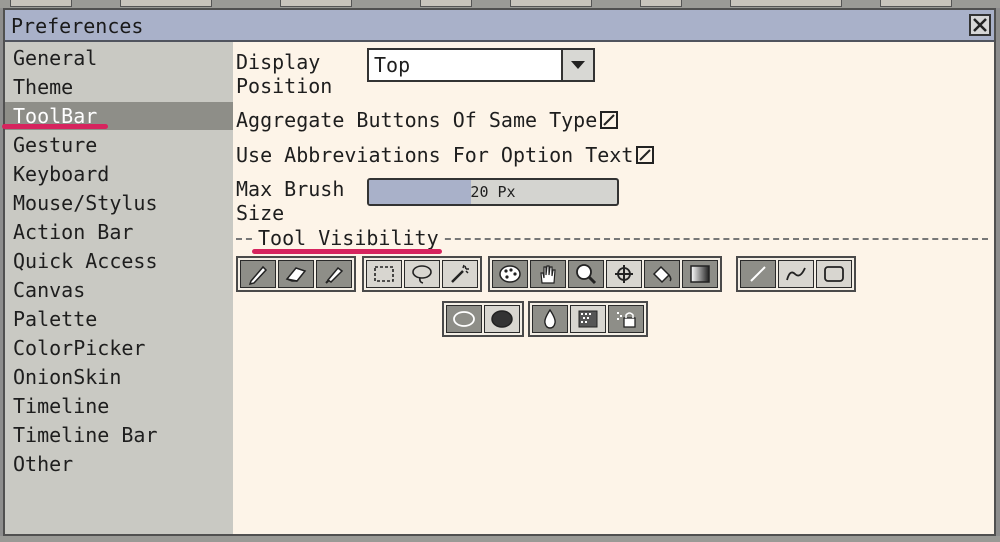 The height and width of the screenshot is (542, 1000). I want to click on lock-icon, so click(626, 320).